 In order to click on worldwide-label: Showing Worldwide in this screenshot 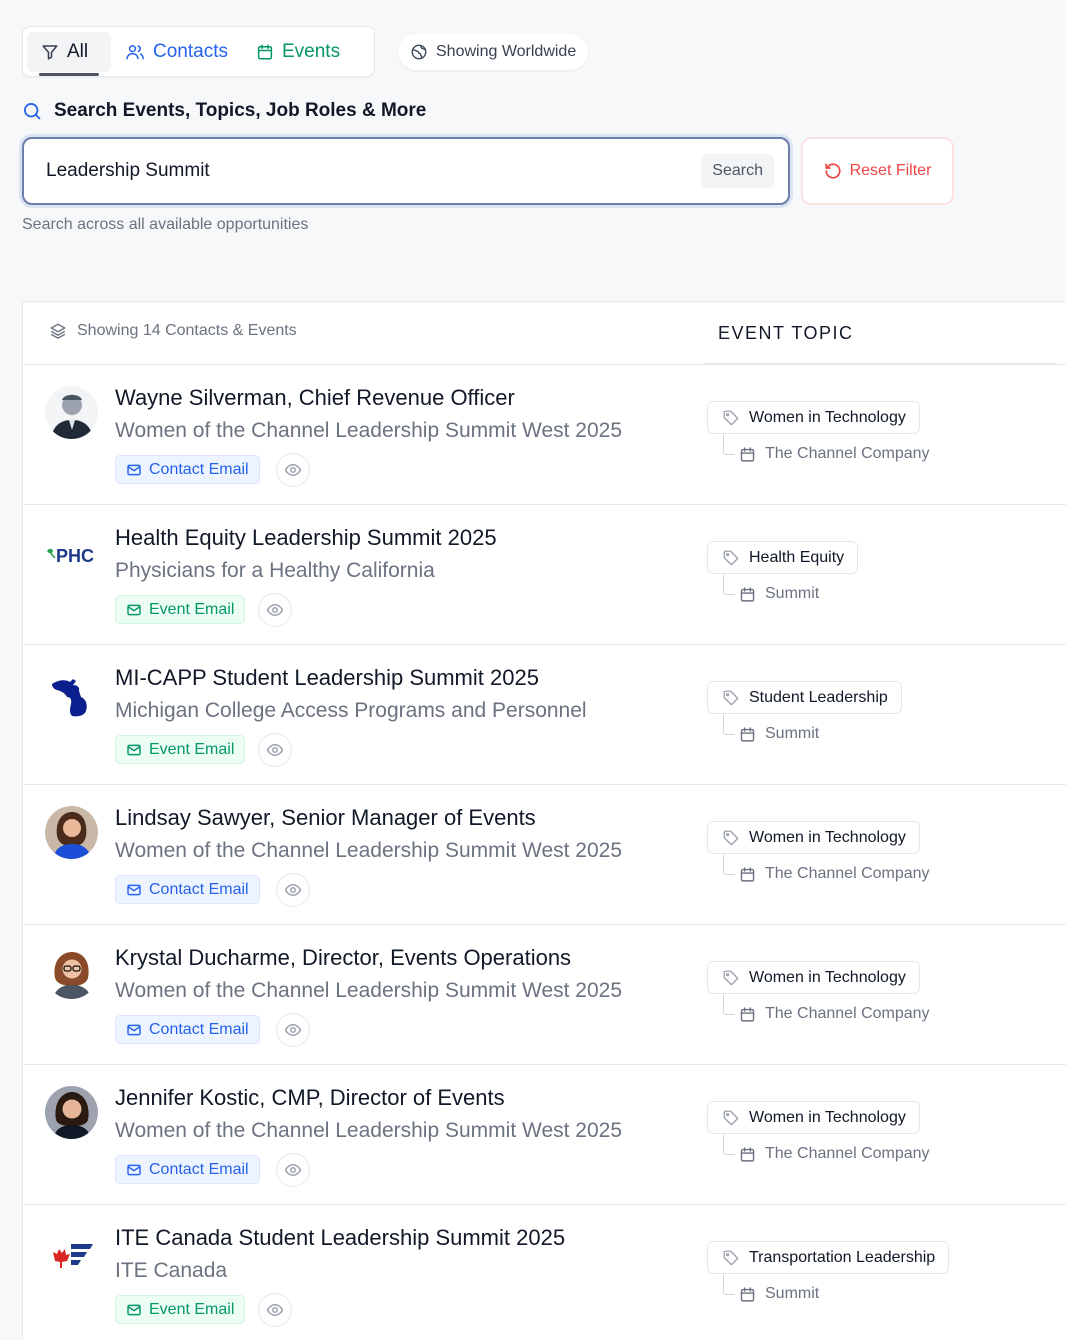, I will do `click(506, 51)`.